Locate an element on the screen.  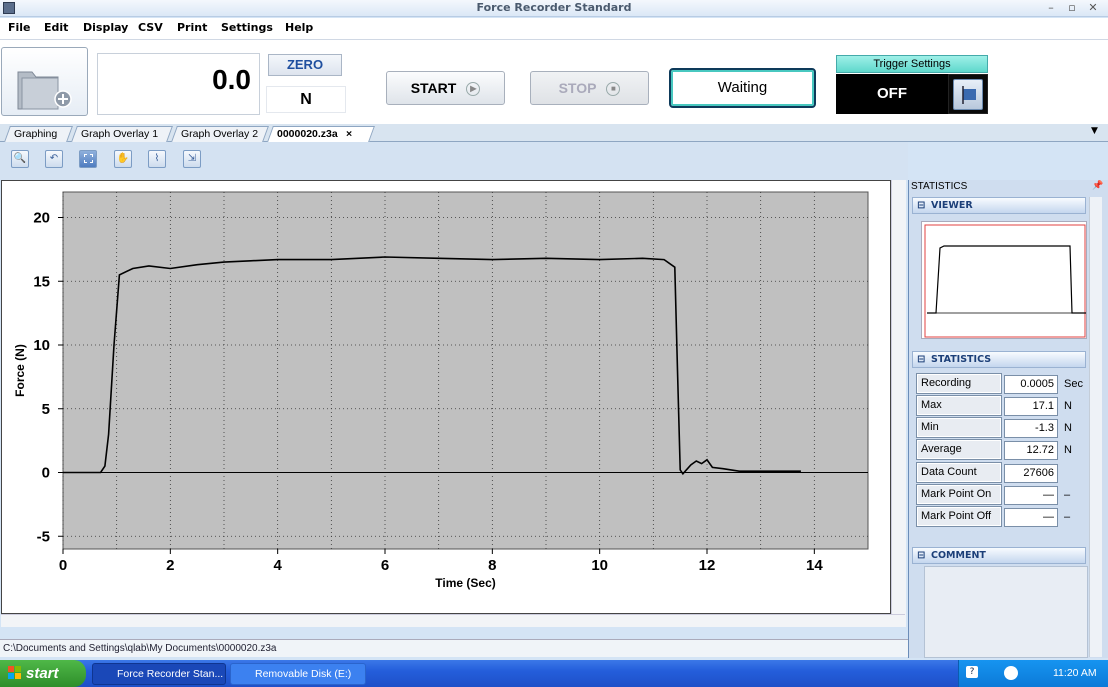
stop-label: STOP is located at coordinates (577, 88).